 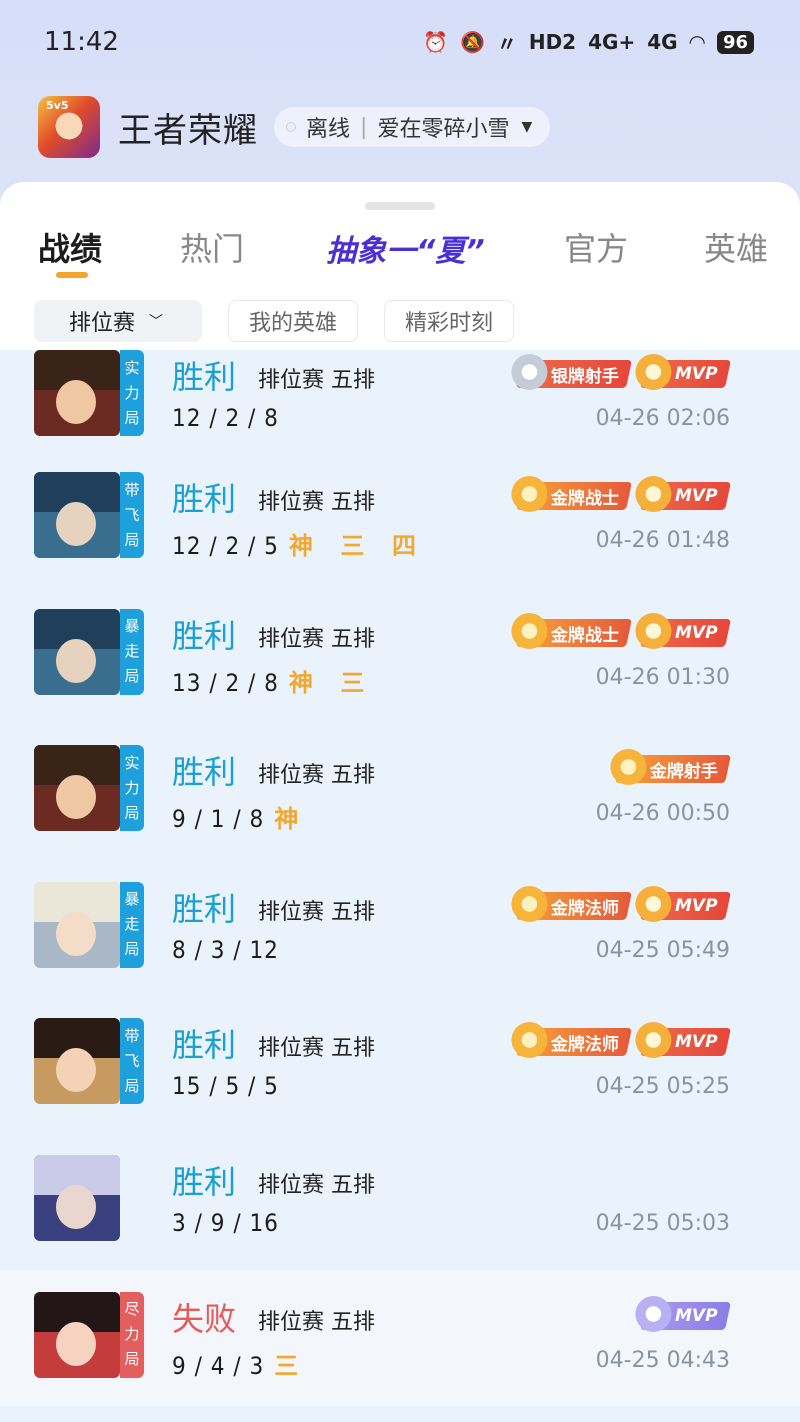 What do you see at coordinates (218, 1365) in the screenshot?
I see `kda-value: 9 / 4 / 3` at bounding box center [218, 1365].